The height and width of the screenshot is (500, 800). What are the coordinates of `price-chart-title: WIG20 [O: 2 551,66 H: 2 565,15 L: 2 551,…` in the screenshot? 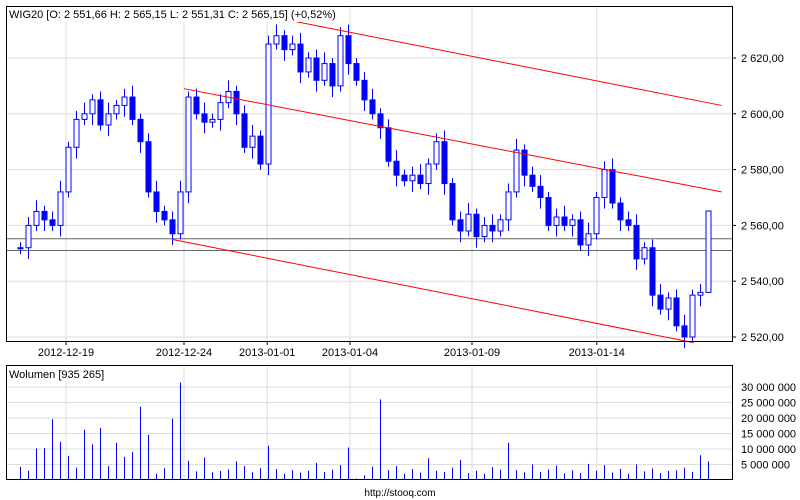 It's located at (172, 15).